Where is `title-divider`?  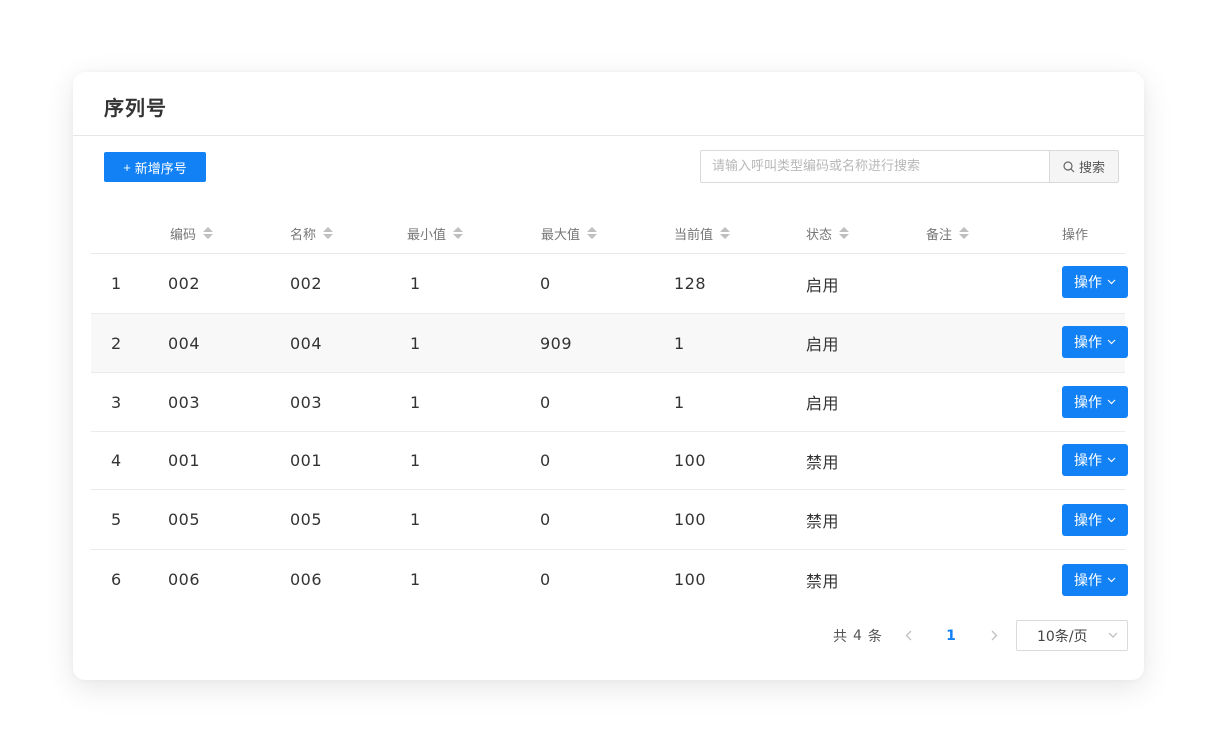
title-divider is located at coordinates (608, 135).